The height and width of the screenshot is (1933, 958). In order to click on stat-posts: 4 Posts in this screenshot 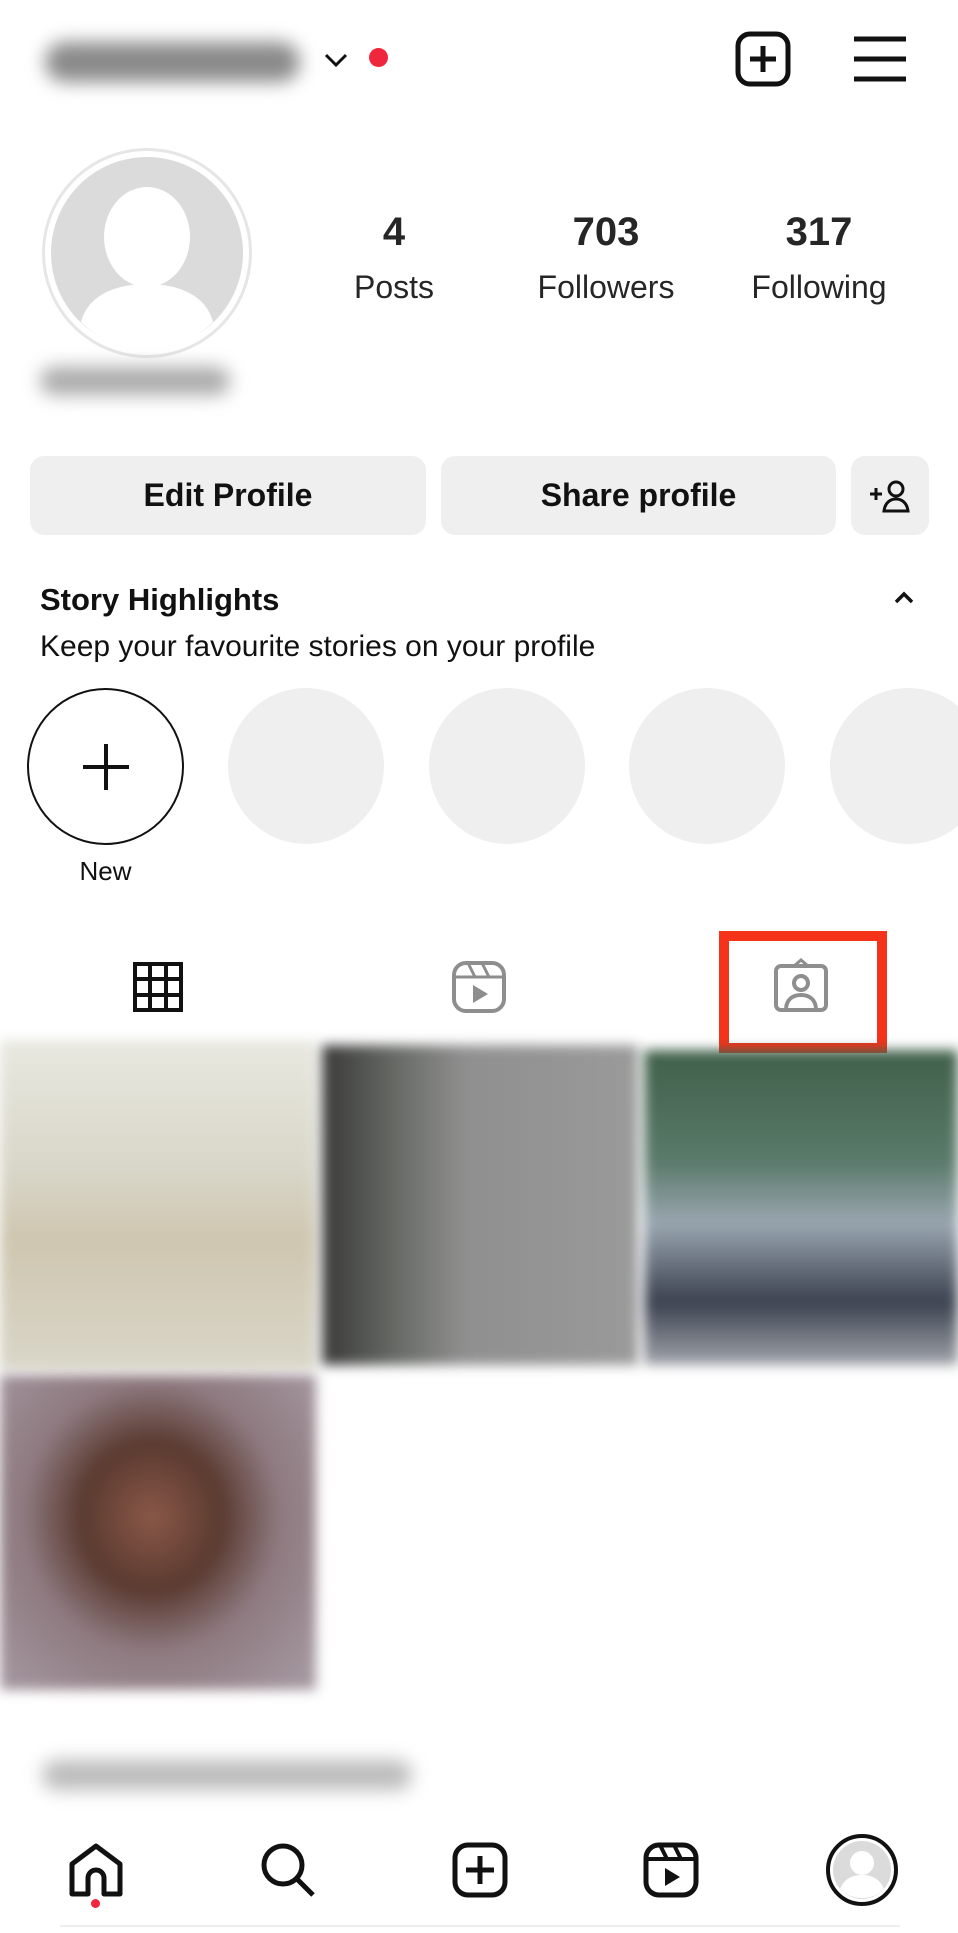, I will do `click(394, 258)`.